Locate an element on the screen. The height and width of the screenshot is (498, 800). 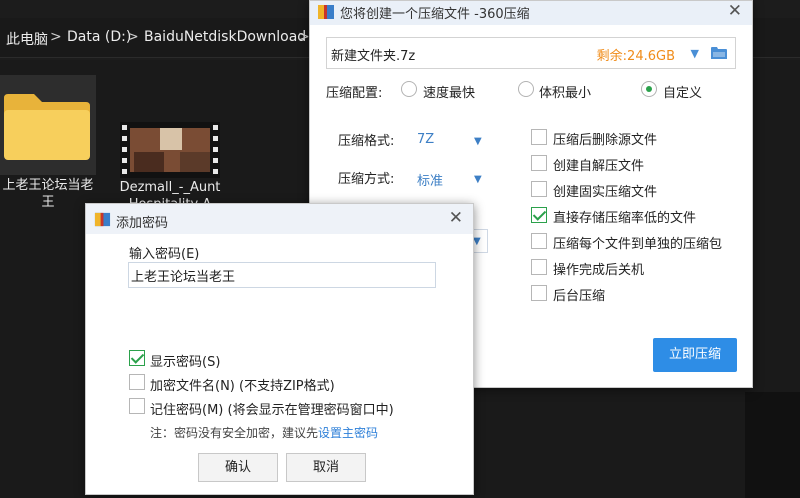
option-remember-password: 记住密码(M) (将会显示在管理密码窗口中) is located at coordinates (272, 408).